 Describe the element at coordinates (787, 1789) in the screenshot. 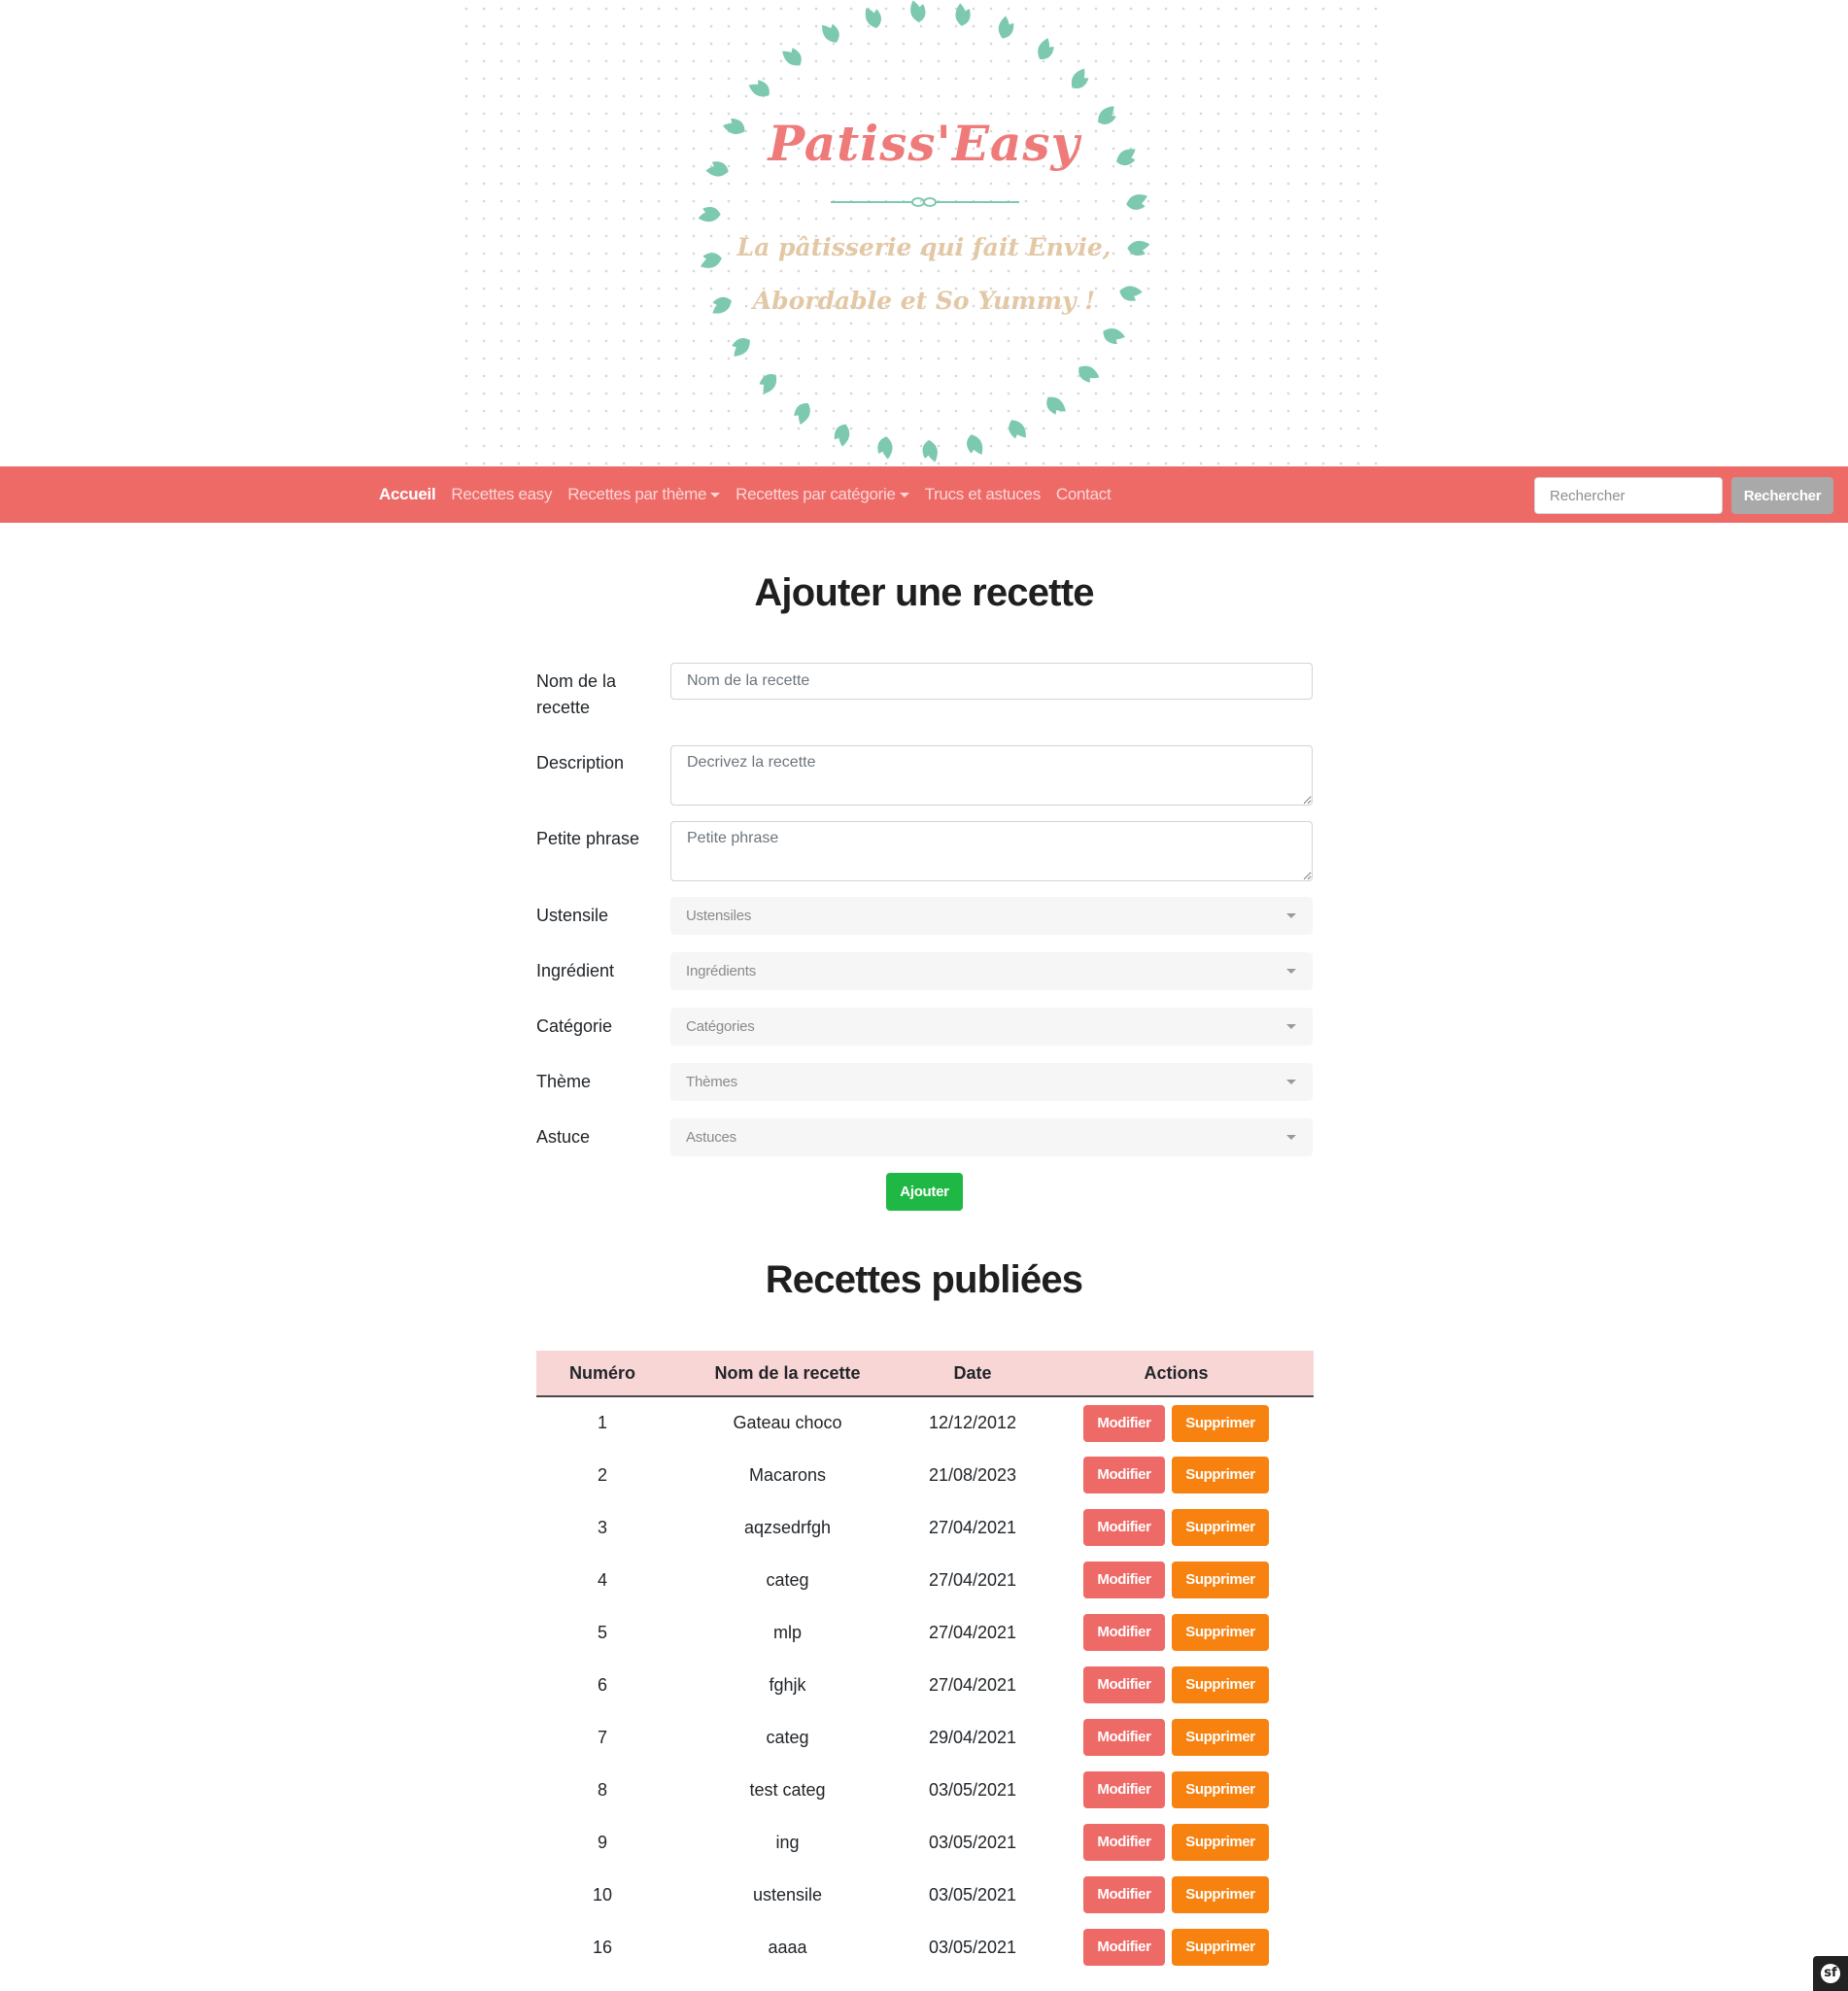

I see `cell-recipe-name: test categ` at that location.